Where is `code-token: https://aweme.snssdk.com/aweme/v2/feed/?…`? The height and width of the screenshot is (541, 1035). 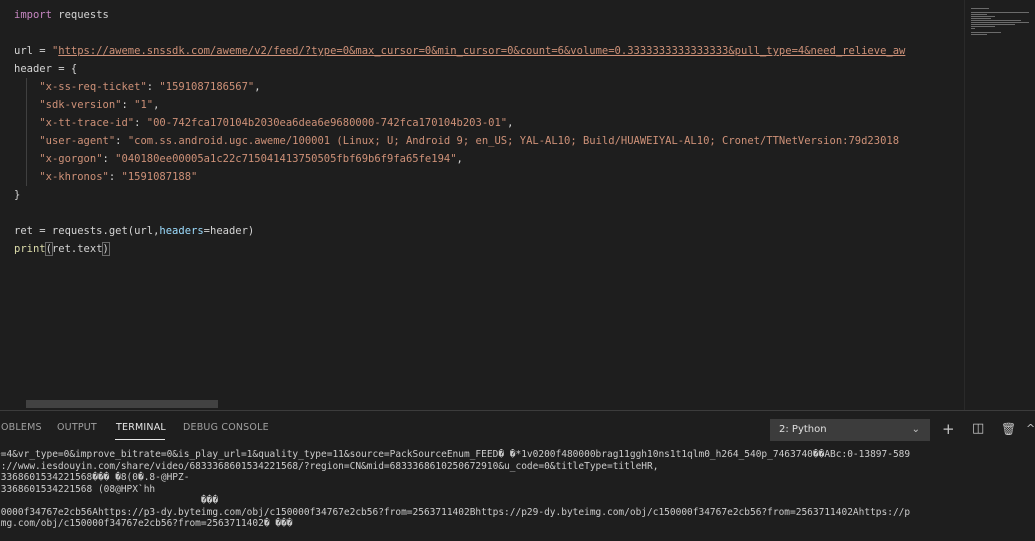
code-token: https://aweme.snssdk.com/aweme/v2/feed/?… is located at coordinates (482, 51).